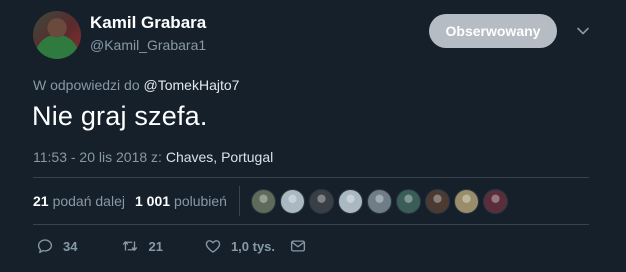 This screenshot has width=626, height=272. Describe the element at coordinates (148, 45) in the screenshot. I see `author-handle: @Kamil_Grabara1` at that location.